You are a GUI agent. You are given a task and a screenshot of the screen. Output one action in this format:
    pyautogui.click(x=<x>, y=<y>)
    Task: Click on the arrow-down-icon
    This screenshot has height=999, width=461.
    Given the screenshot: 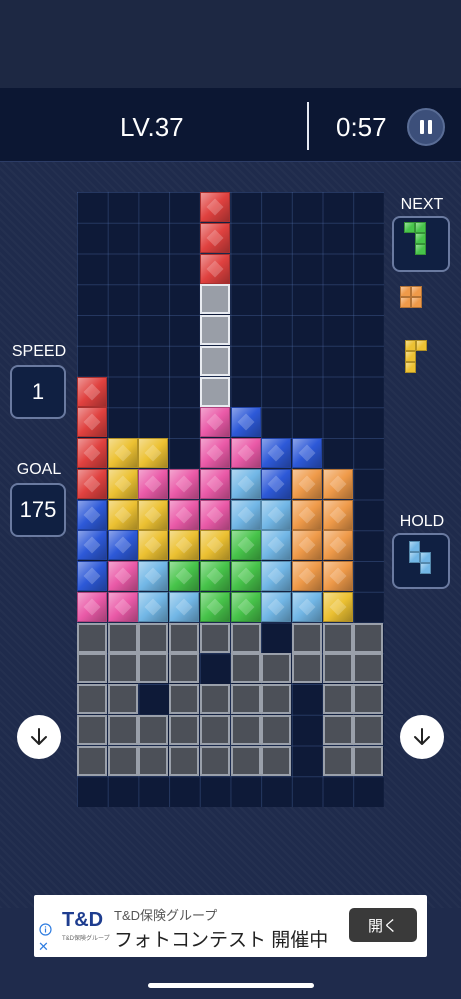 What is the action you would take?
    pyautogui.click(x=39, y=736)
    